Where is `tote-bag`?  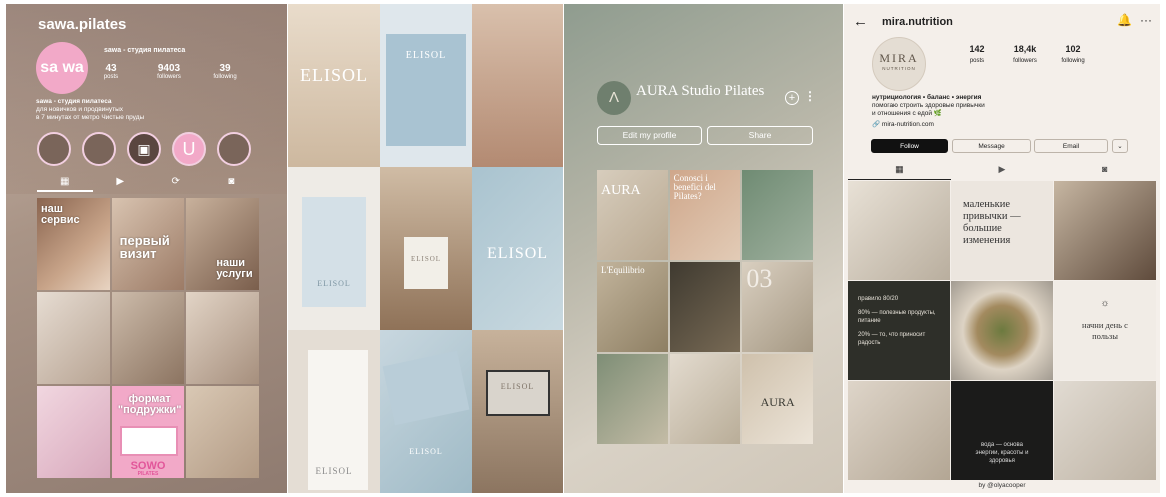 tote-bag is located at coordinates (426, 263).